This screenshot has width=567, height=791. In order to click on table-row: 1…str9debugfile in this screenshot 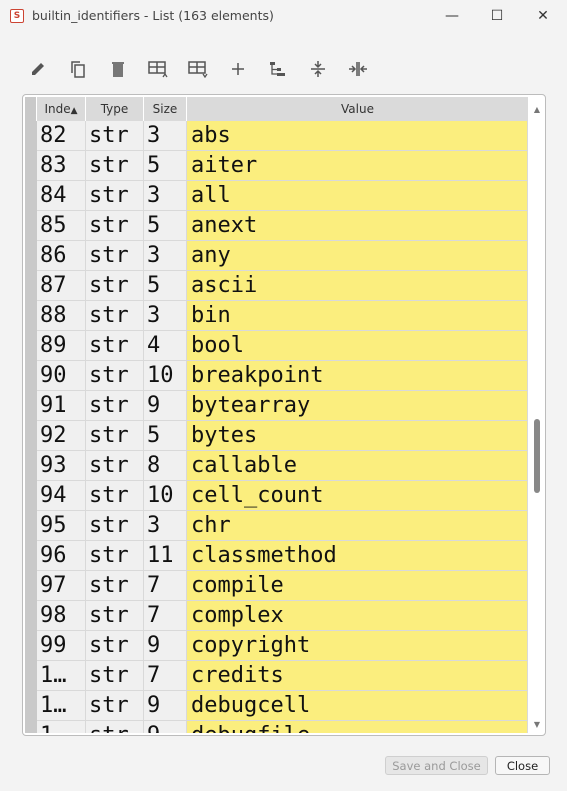, I will do `click(275, 727)`.